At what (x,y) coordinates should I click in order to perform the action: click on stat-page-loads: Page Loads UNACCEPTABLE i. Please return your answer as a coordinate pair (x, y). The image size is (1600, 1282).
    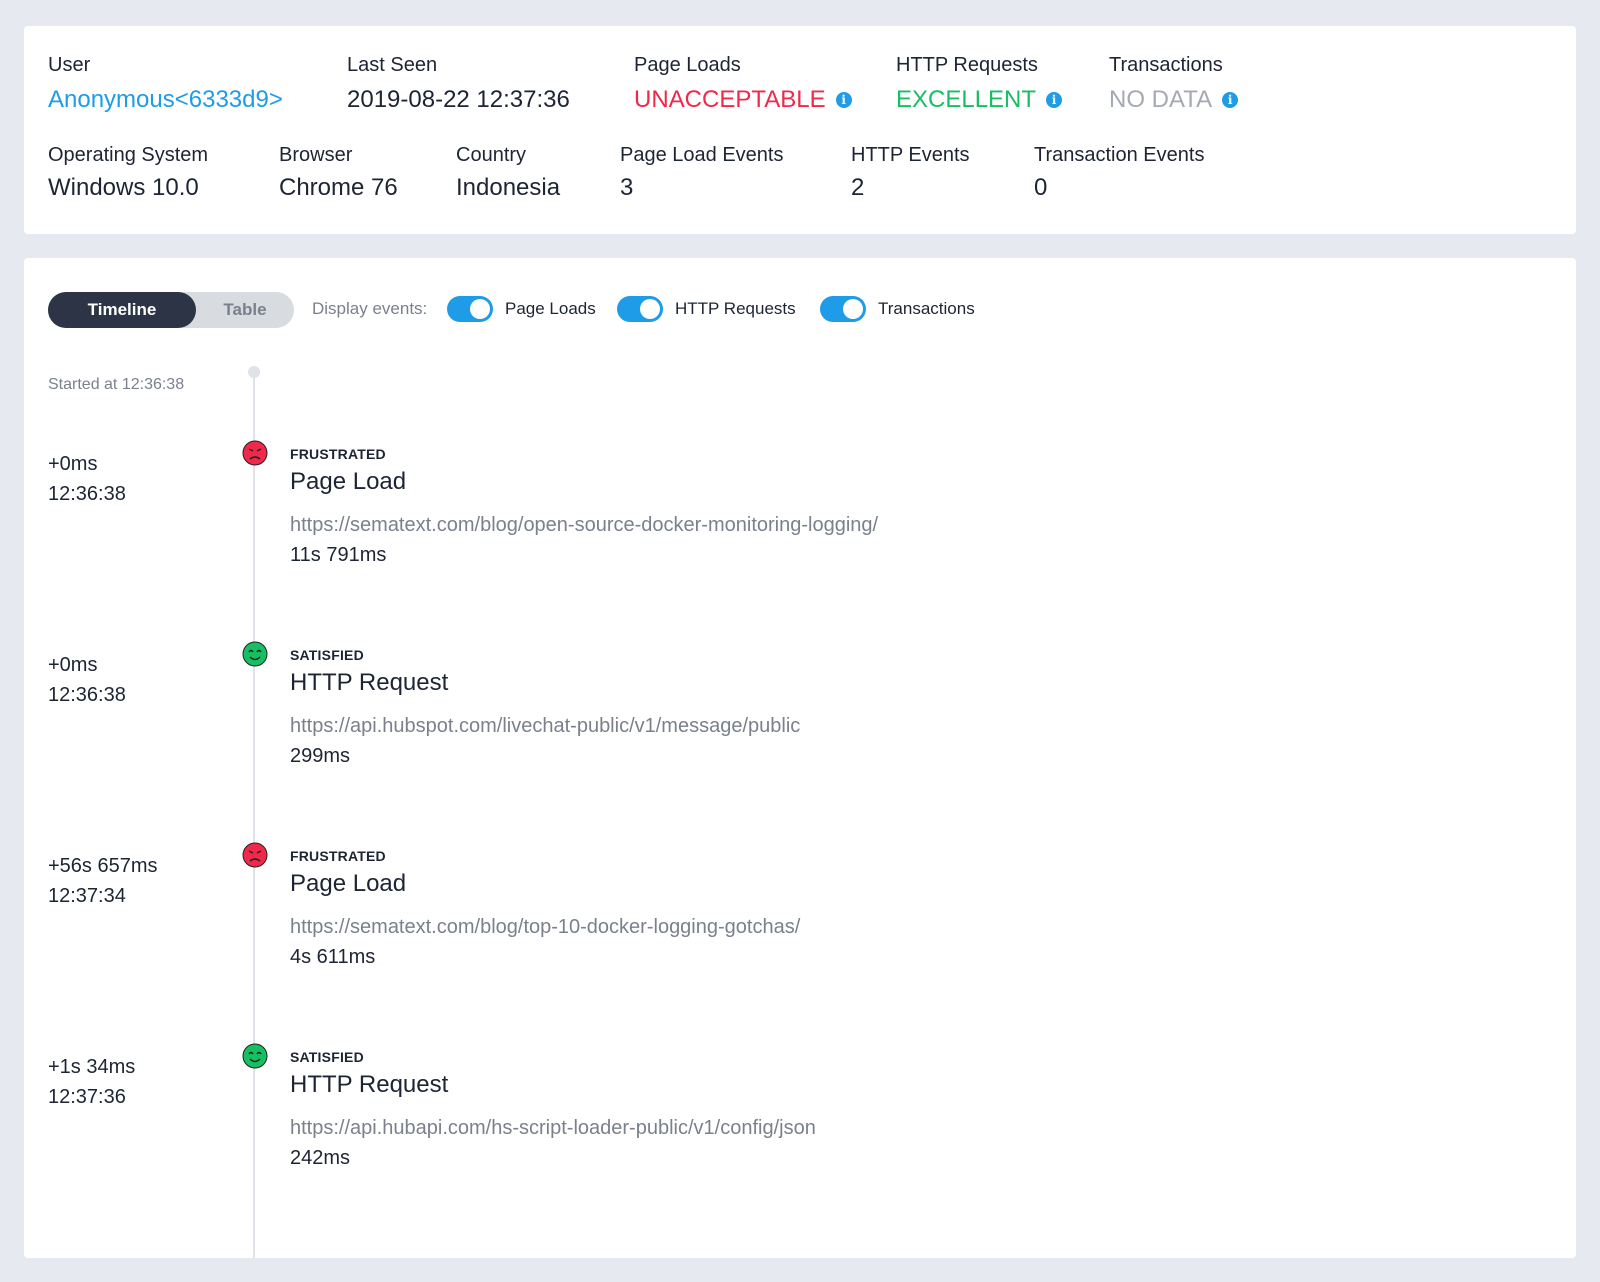
    Looking at the image, I should click on (743, 84).